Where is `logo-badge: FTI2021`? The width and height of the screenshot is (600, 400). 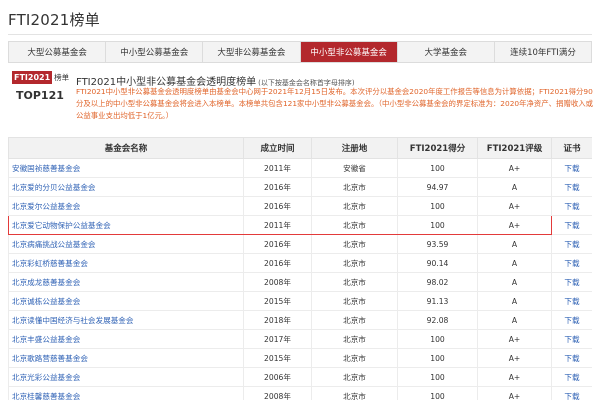 logo-badge: FTI2021 is located at coordinates (32, 77).